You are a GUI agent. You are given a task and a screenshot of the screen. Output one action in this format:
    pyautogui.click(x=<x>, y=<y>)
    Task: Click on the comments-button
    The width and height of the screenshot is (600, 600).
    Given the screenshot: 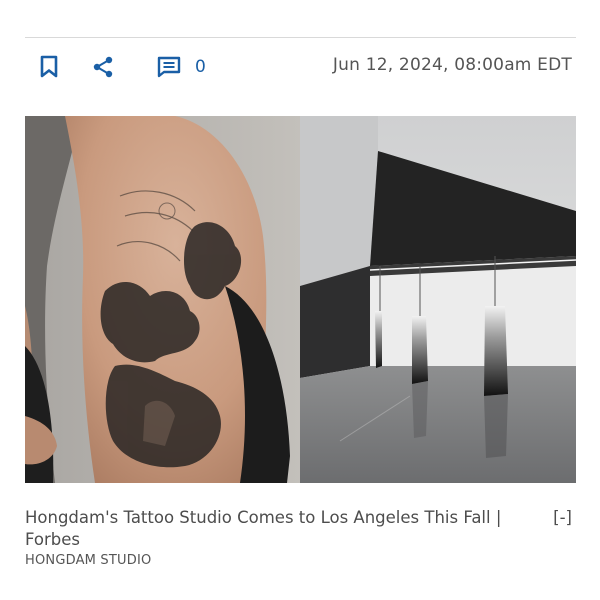 What is the action you would take?
    pyautogui.click(x=169, y=67)
    